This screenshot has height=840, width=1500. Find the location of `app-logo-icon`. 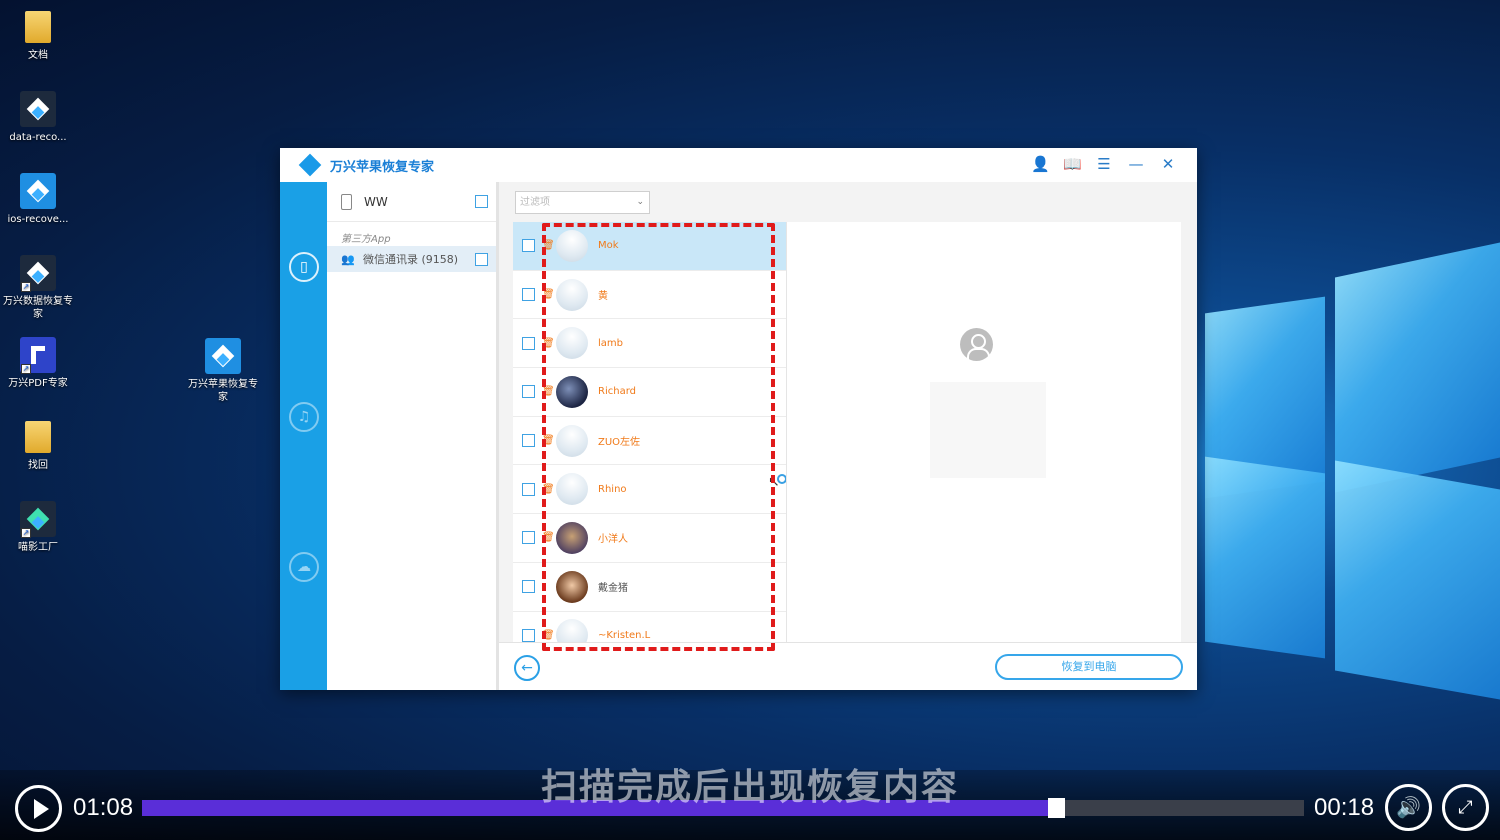

app-logo-icon is located at coordinates (310, 165).